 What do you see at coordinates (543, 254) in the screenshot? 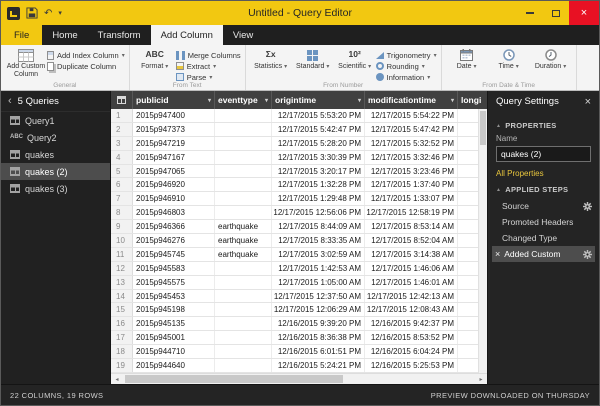
I see `applied-step: × Added Custom` at bounding box center [543, 254].